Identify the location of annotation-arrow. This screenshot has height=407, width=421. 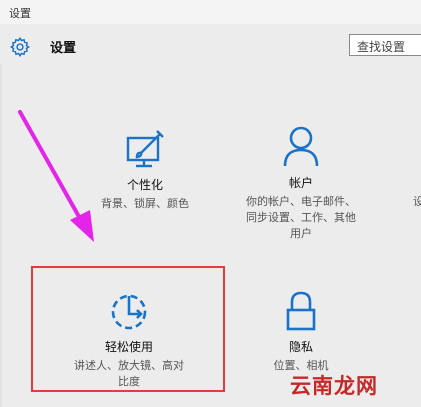
(56, 176).